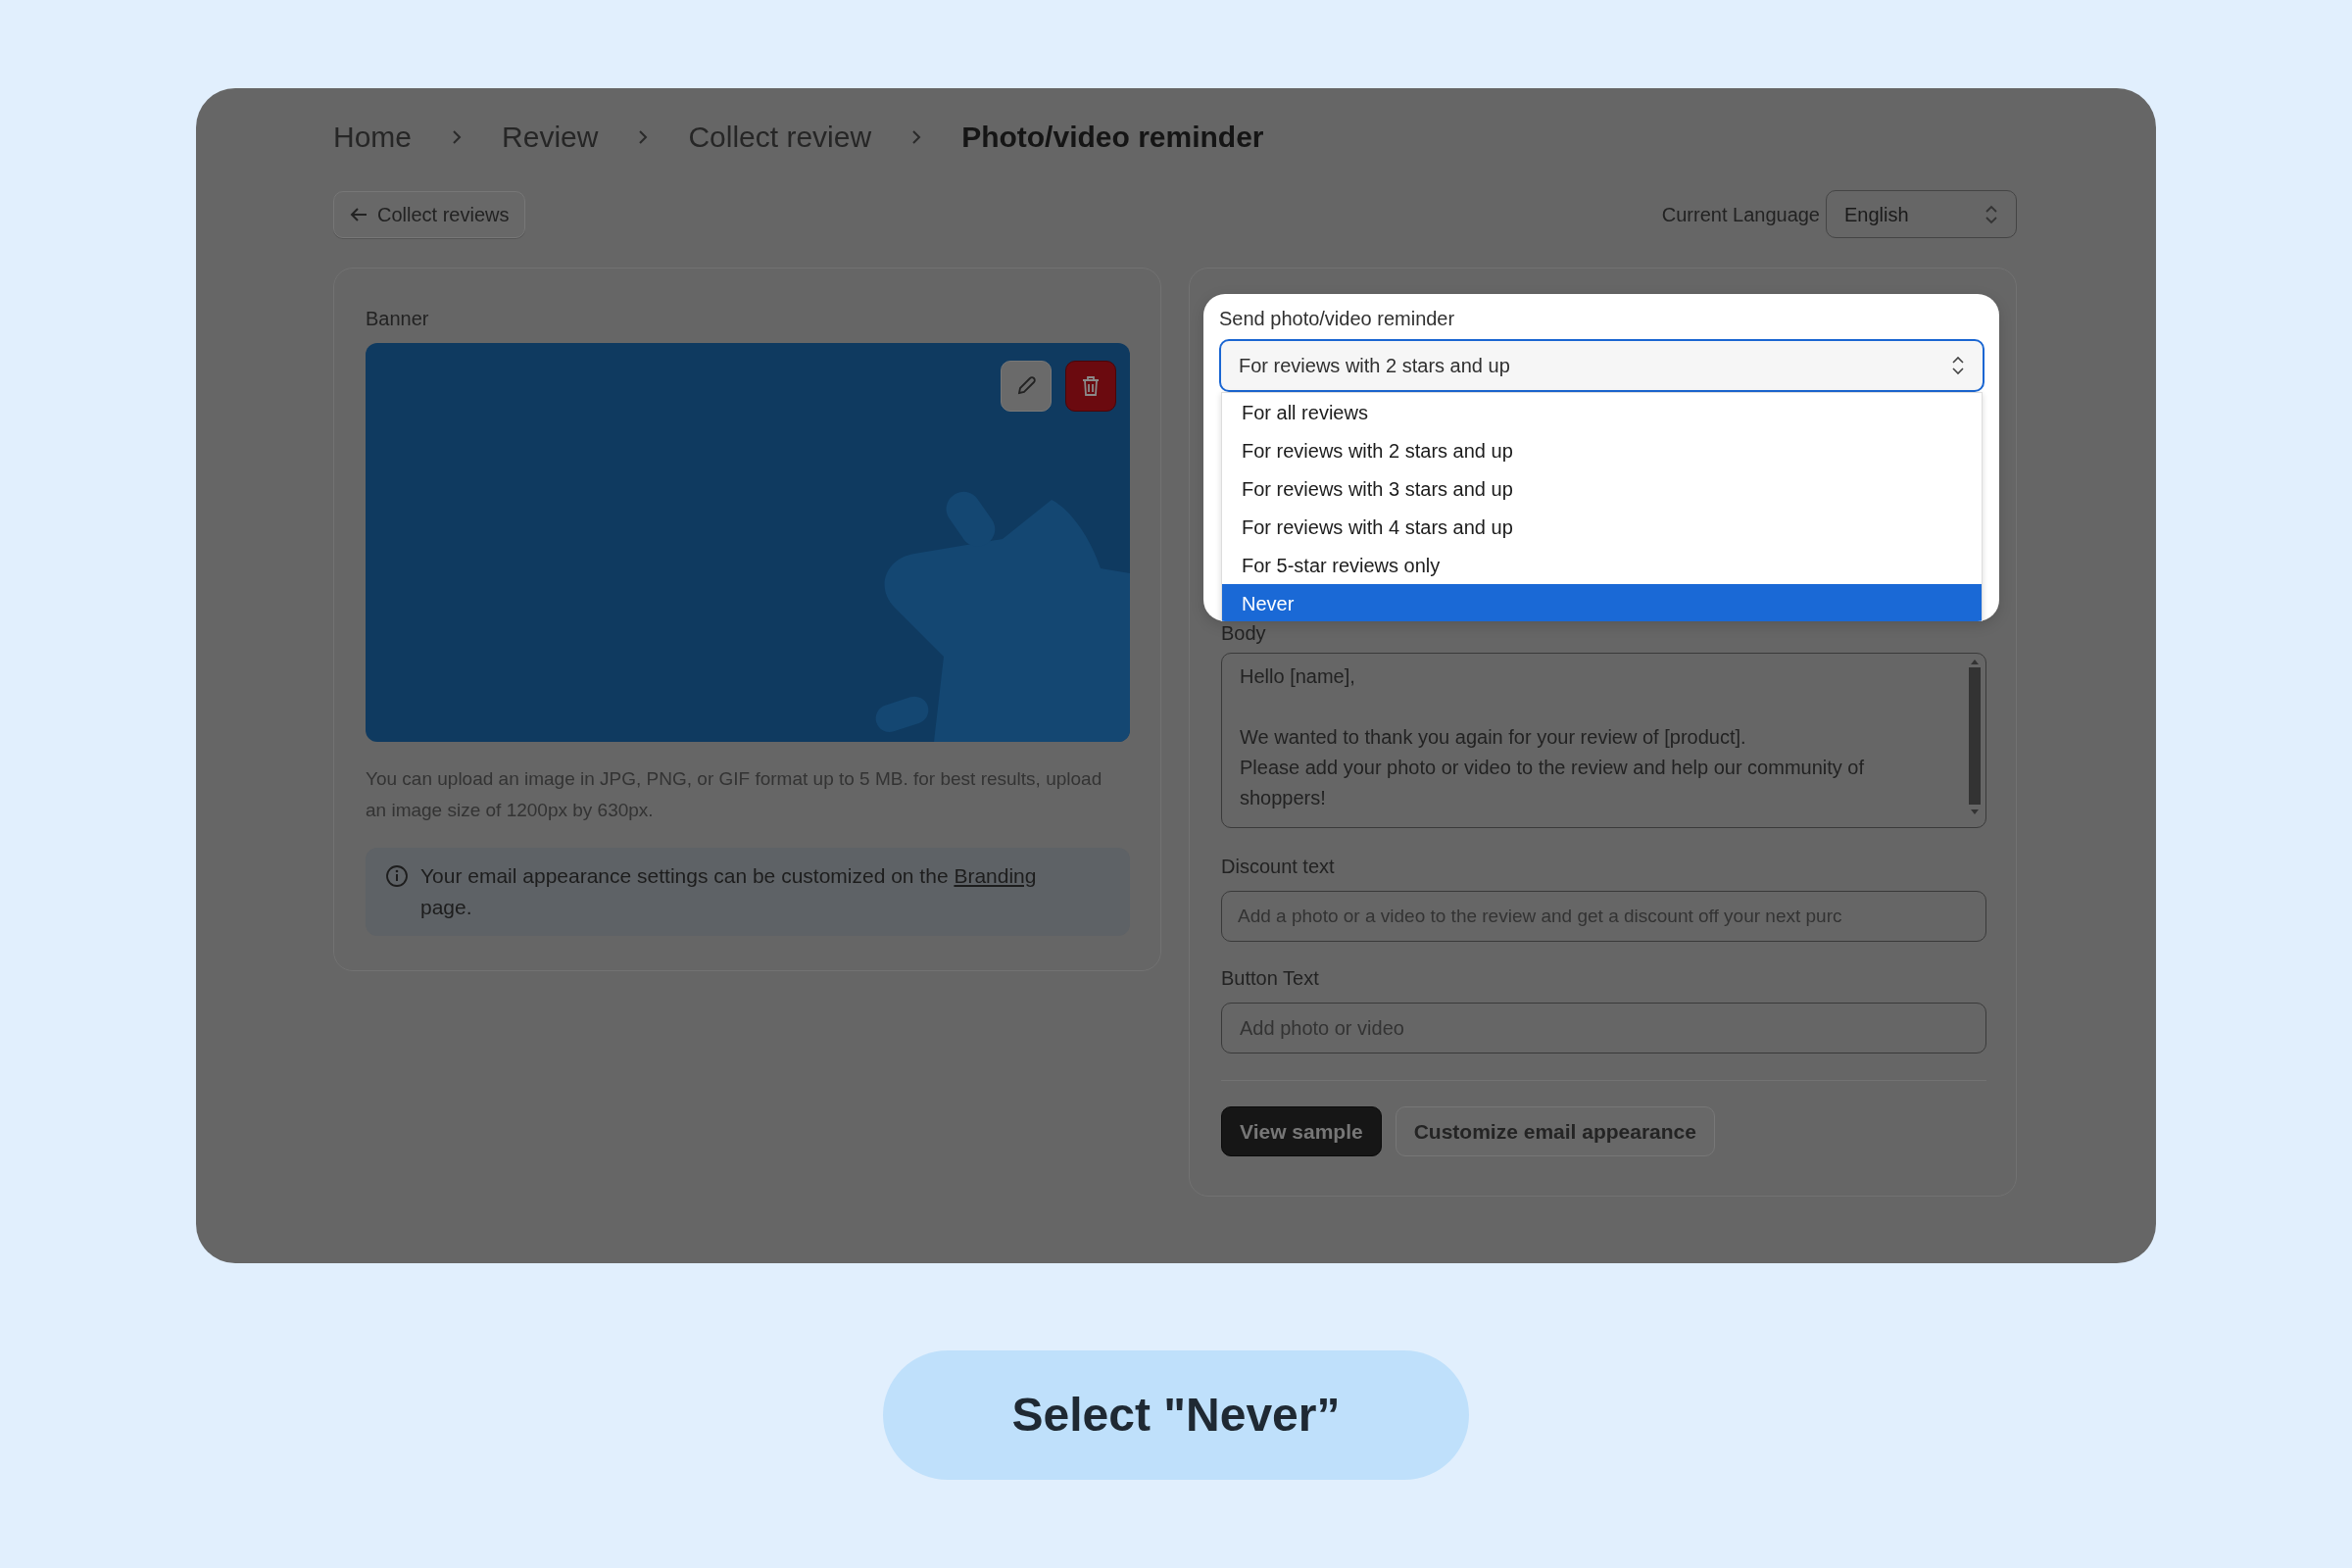 The image size is (2352, 1568). What do you see at coordinates (1603, 740) in the screenshot?
I see `body-field: Hello [name], We wanted to thank you again for your review of [product]. Please add your photo or video to the review and help our community of shoppers!` at bounding box center [1603, 740].